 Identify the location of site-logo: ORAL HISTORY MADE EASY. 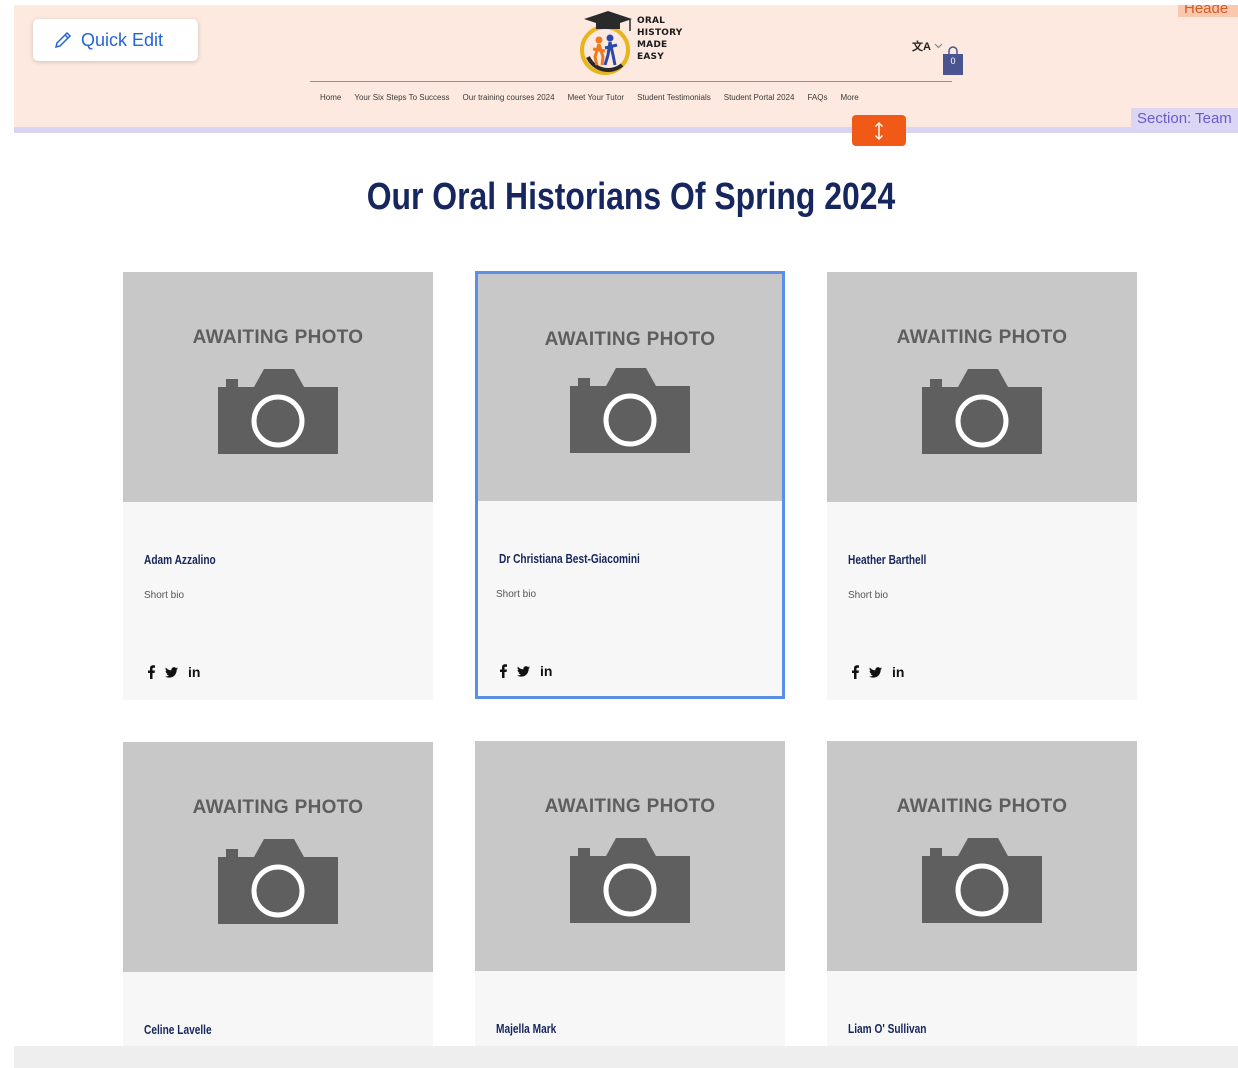
(633, 42).